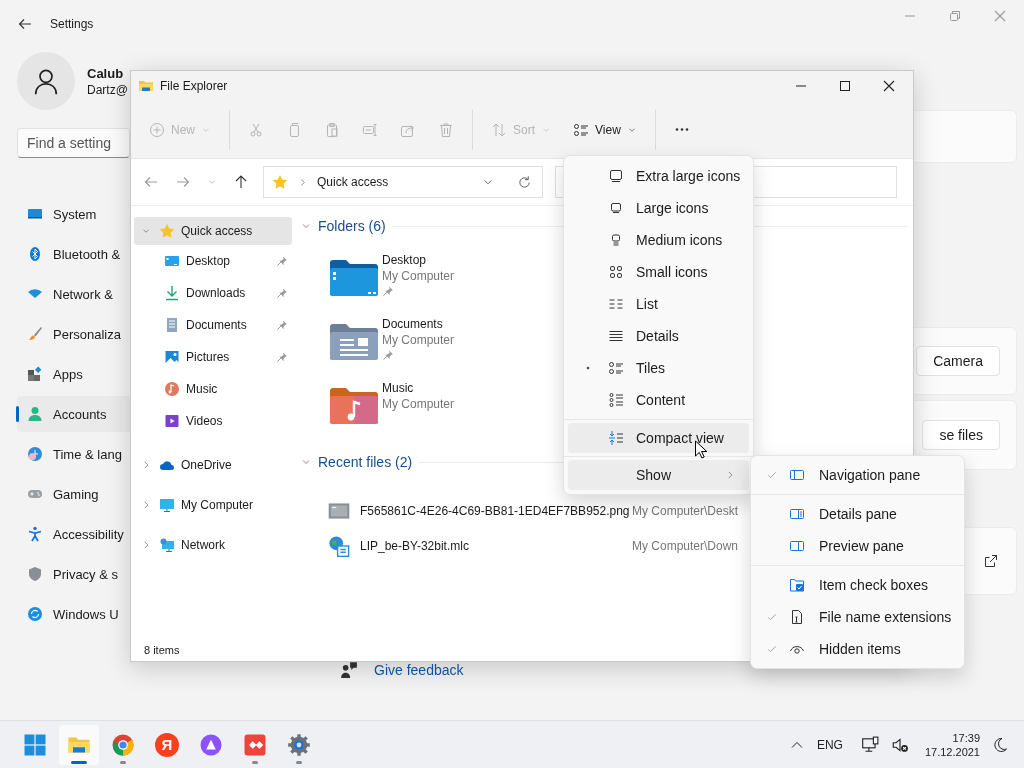 The image size is (1024, 768). What do you see at coordinates (73, 494) in the screenshot?
I see `nav-item: Gaming` at bounding box center [73, 494].